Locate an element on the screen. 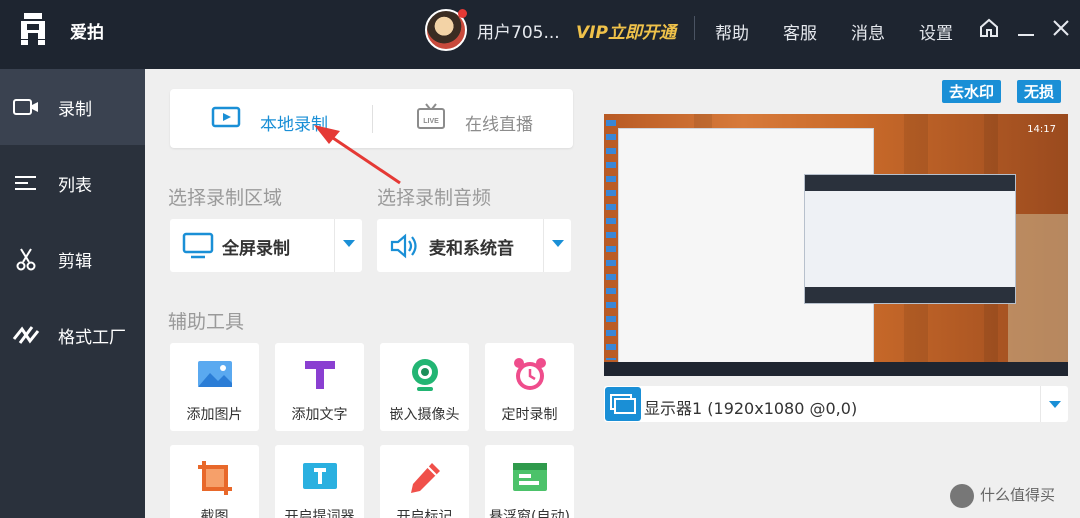 This screenshot has height=518, width=1080. add-image-tool: 添加图片 is located at coordinates (214, 387).